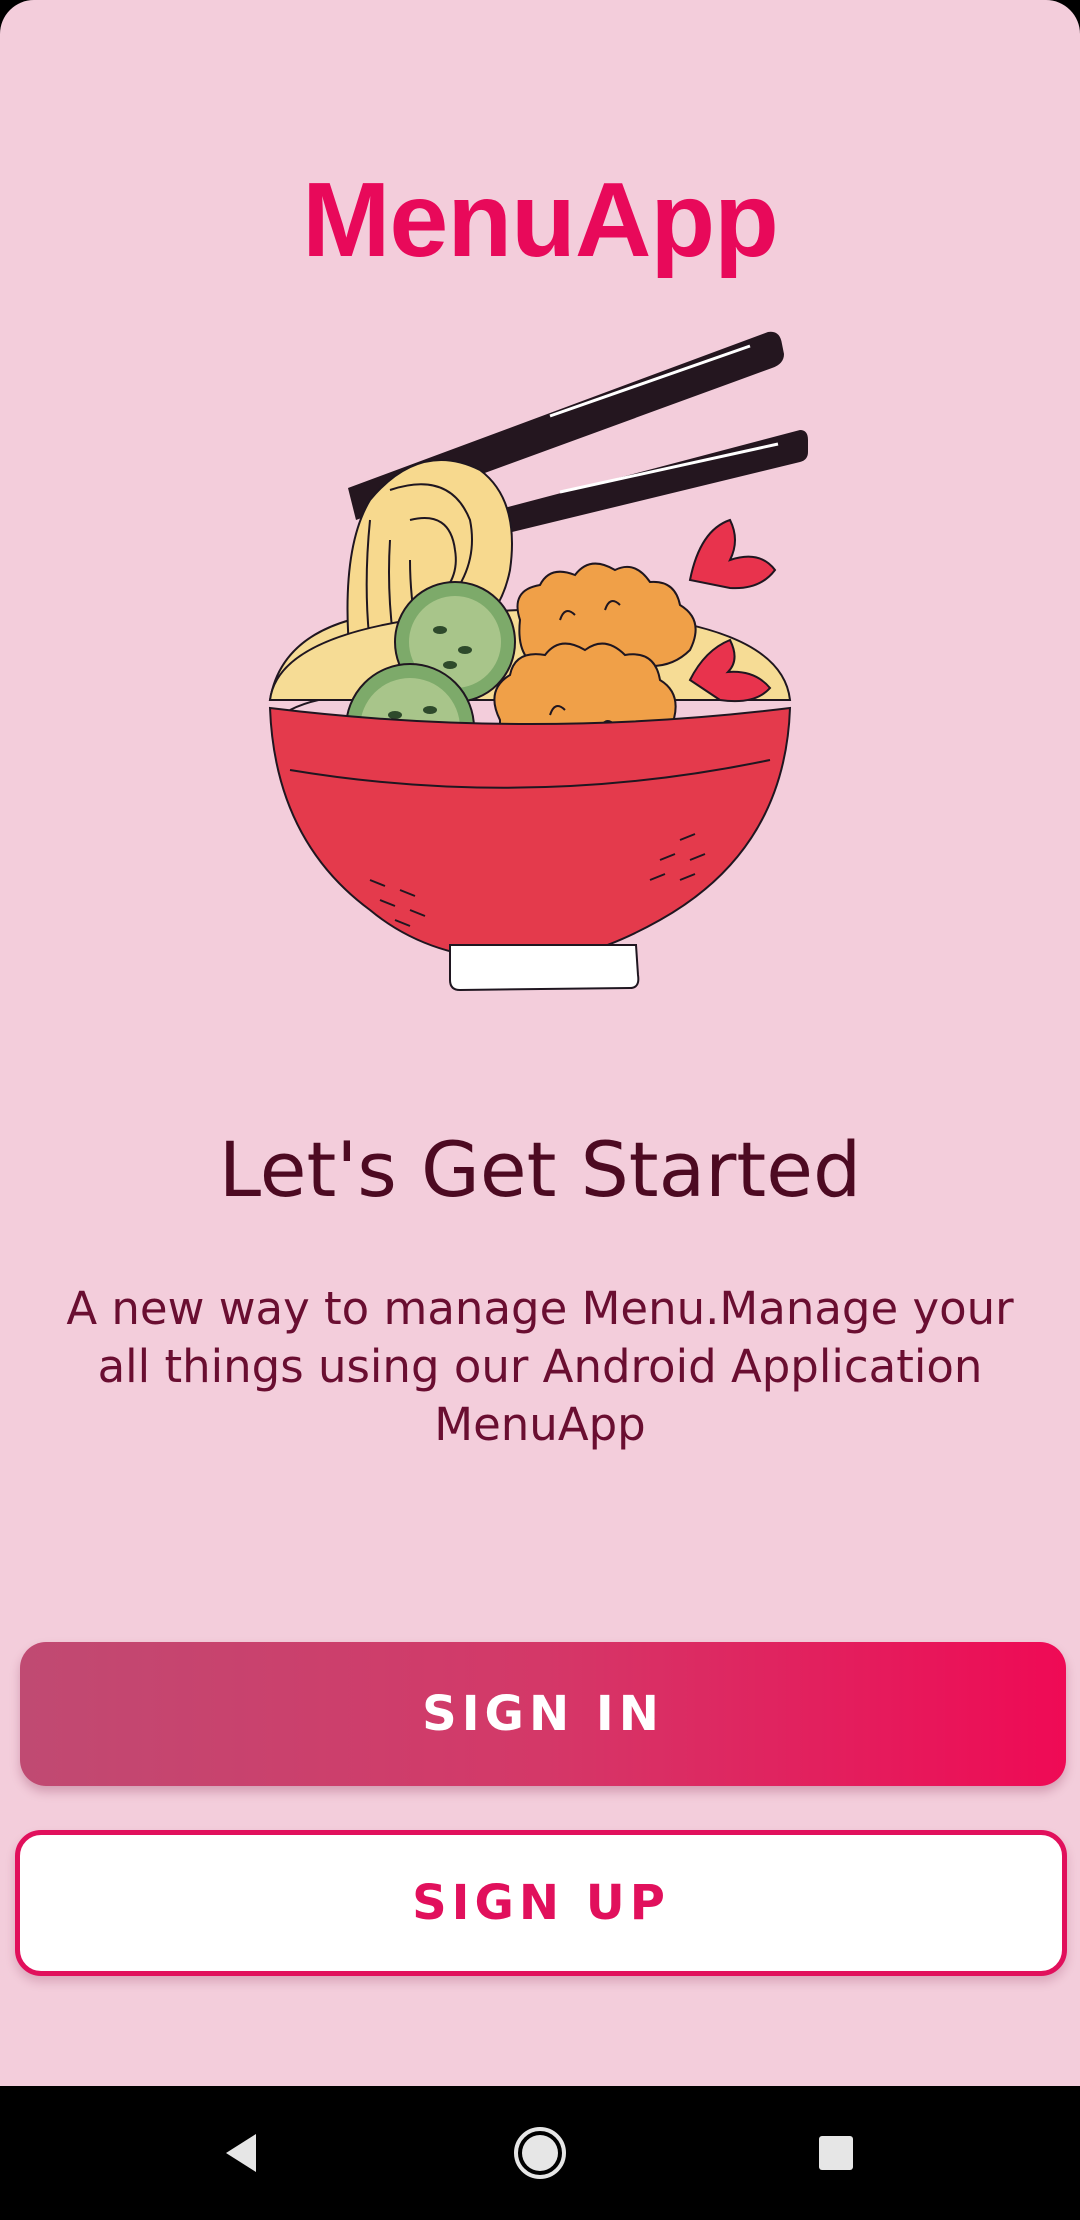 The width and height of the screenshot is (1080, 2220). Describe the element at coordinates (836, 2153) in the screenshot. I see `recents-square-icon` at that location.